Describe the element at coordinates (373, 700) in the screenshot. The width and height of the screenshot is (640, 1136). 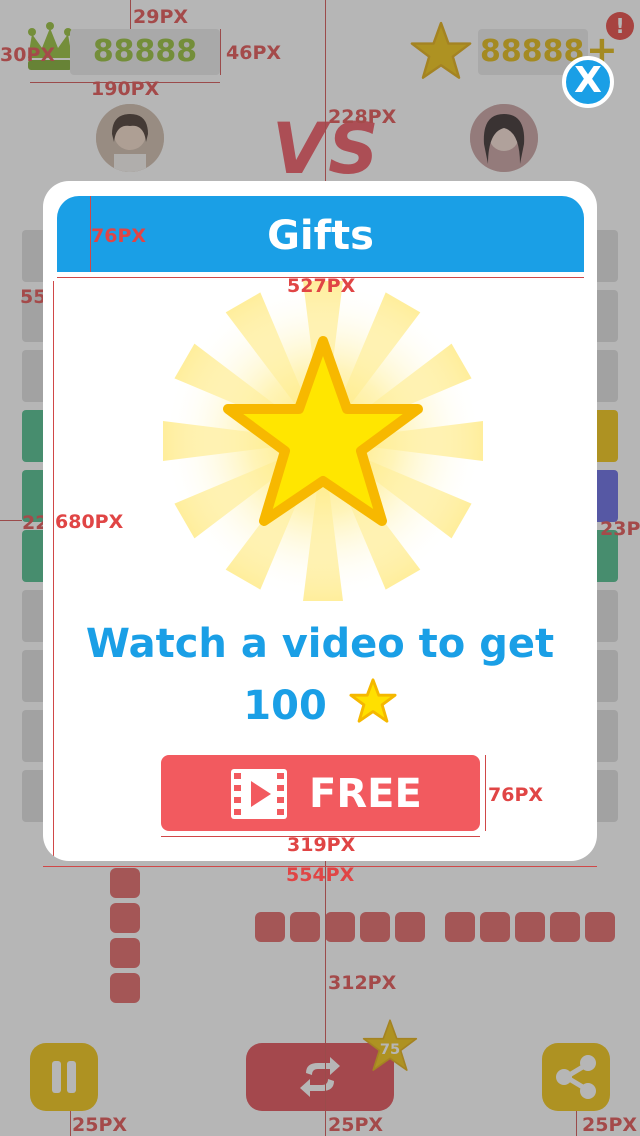
I see `star-icon` at that location.